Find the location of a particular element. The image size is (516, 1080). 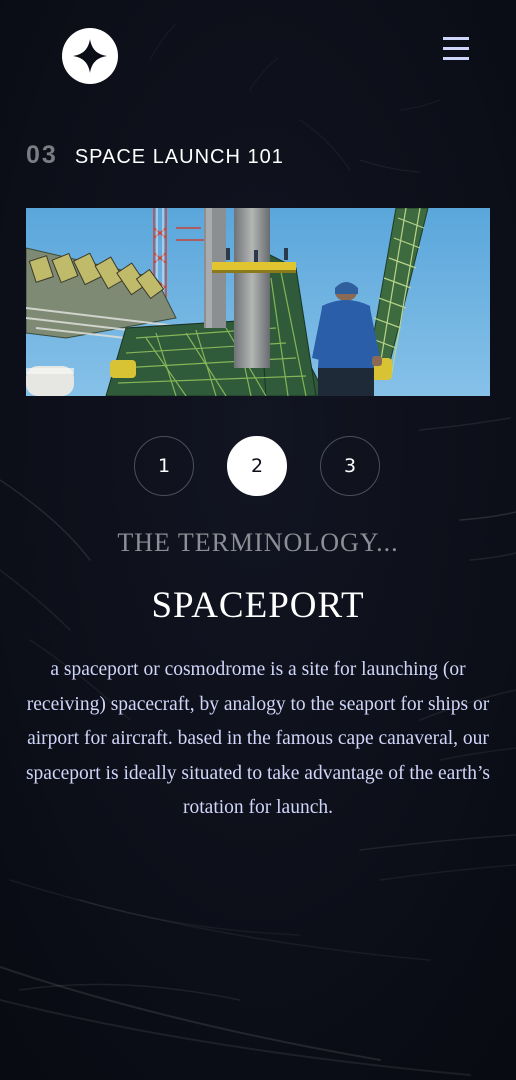

pagination: 1 2 3 is located at coordinates (258, 468).